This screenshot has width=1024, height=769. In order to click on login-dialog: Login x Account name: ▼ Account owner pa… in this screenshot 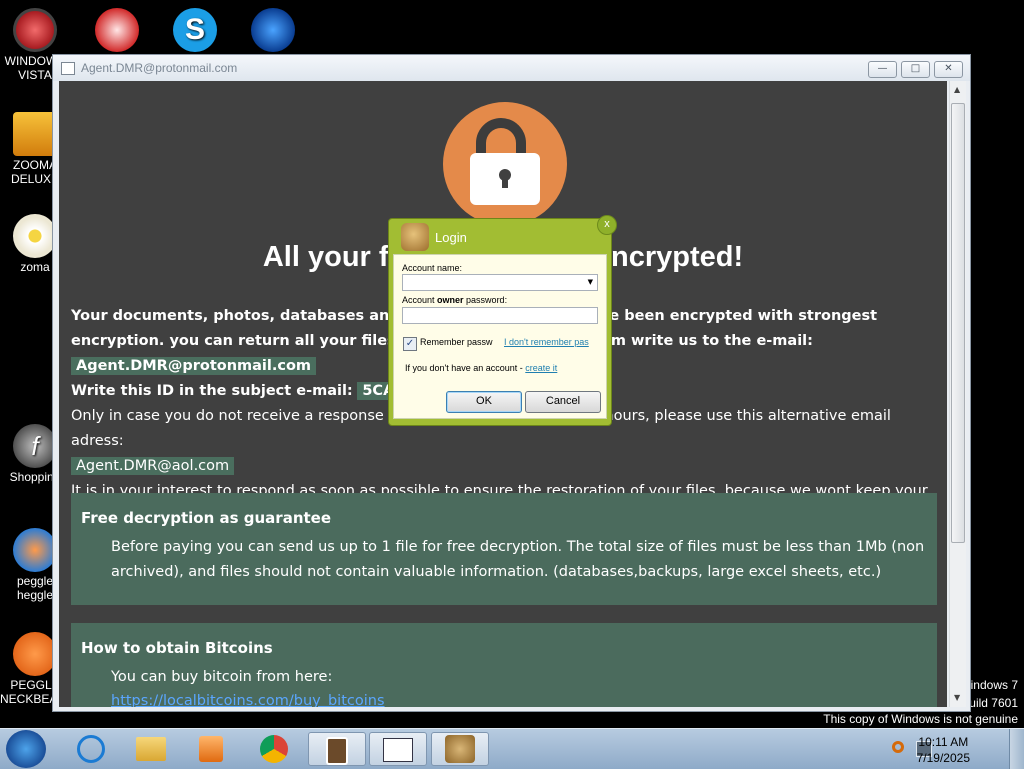, I will do `click(502, 320)`.